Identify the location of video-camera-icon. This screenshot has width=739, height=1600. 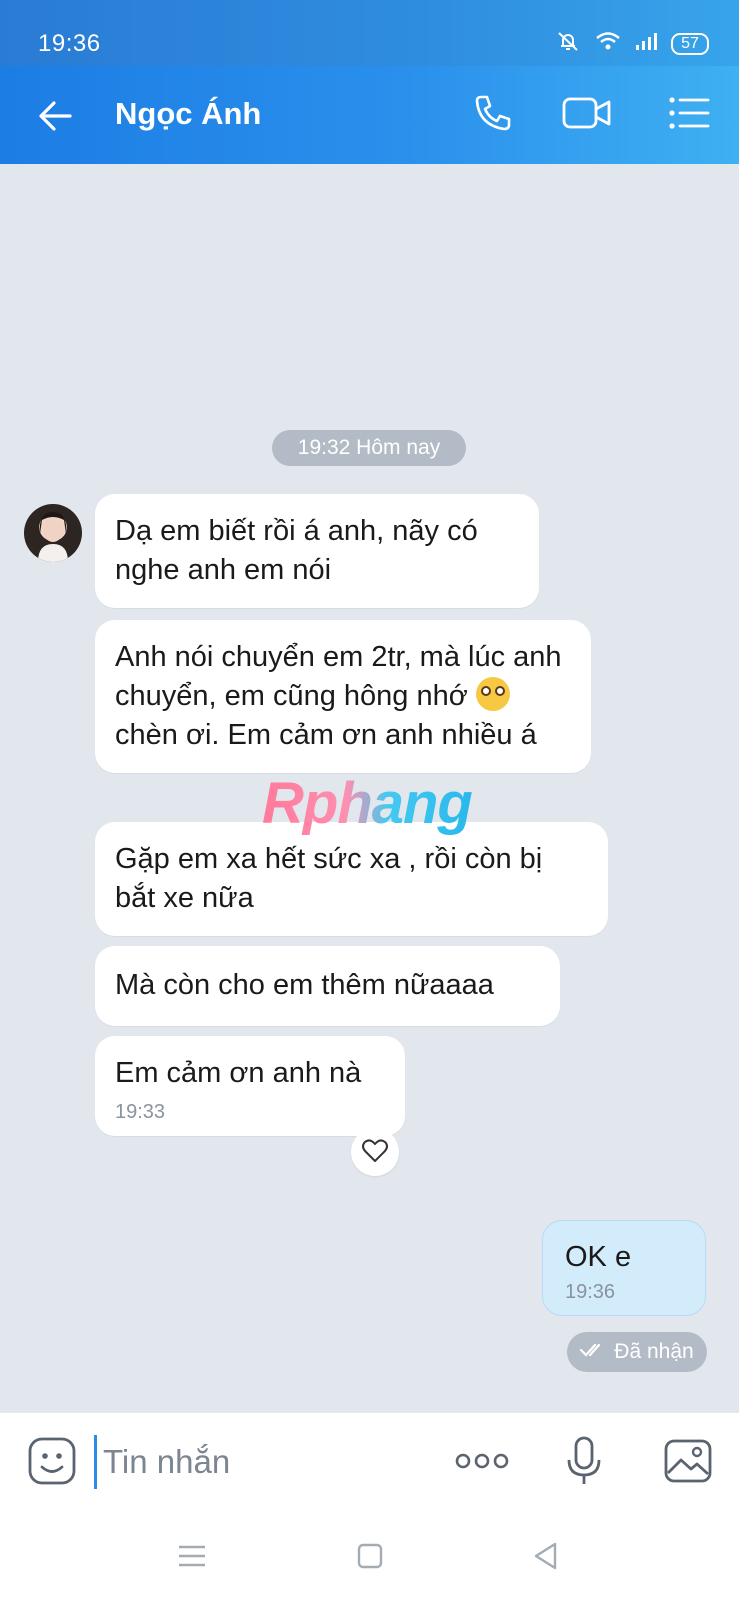
(587, 115).